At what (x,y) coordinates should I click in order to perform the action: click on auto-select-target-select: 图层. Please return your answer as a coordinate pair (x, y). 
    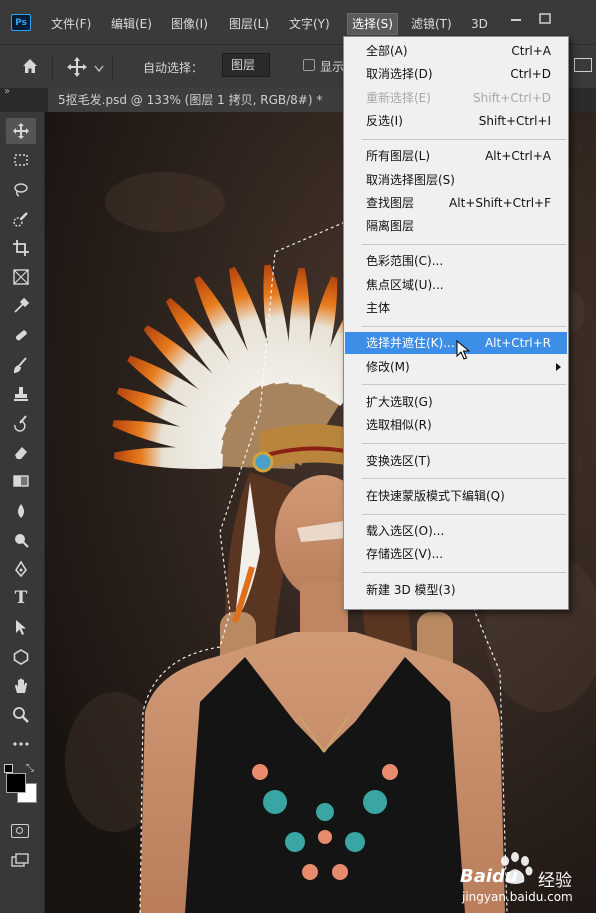
    Looking at the image, I should click on (246, 65).